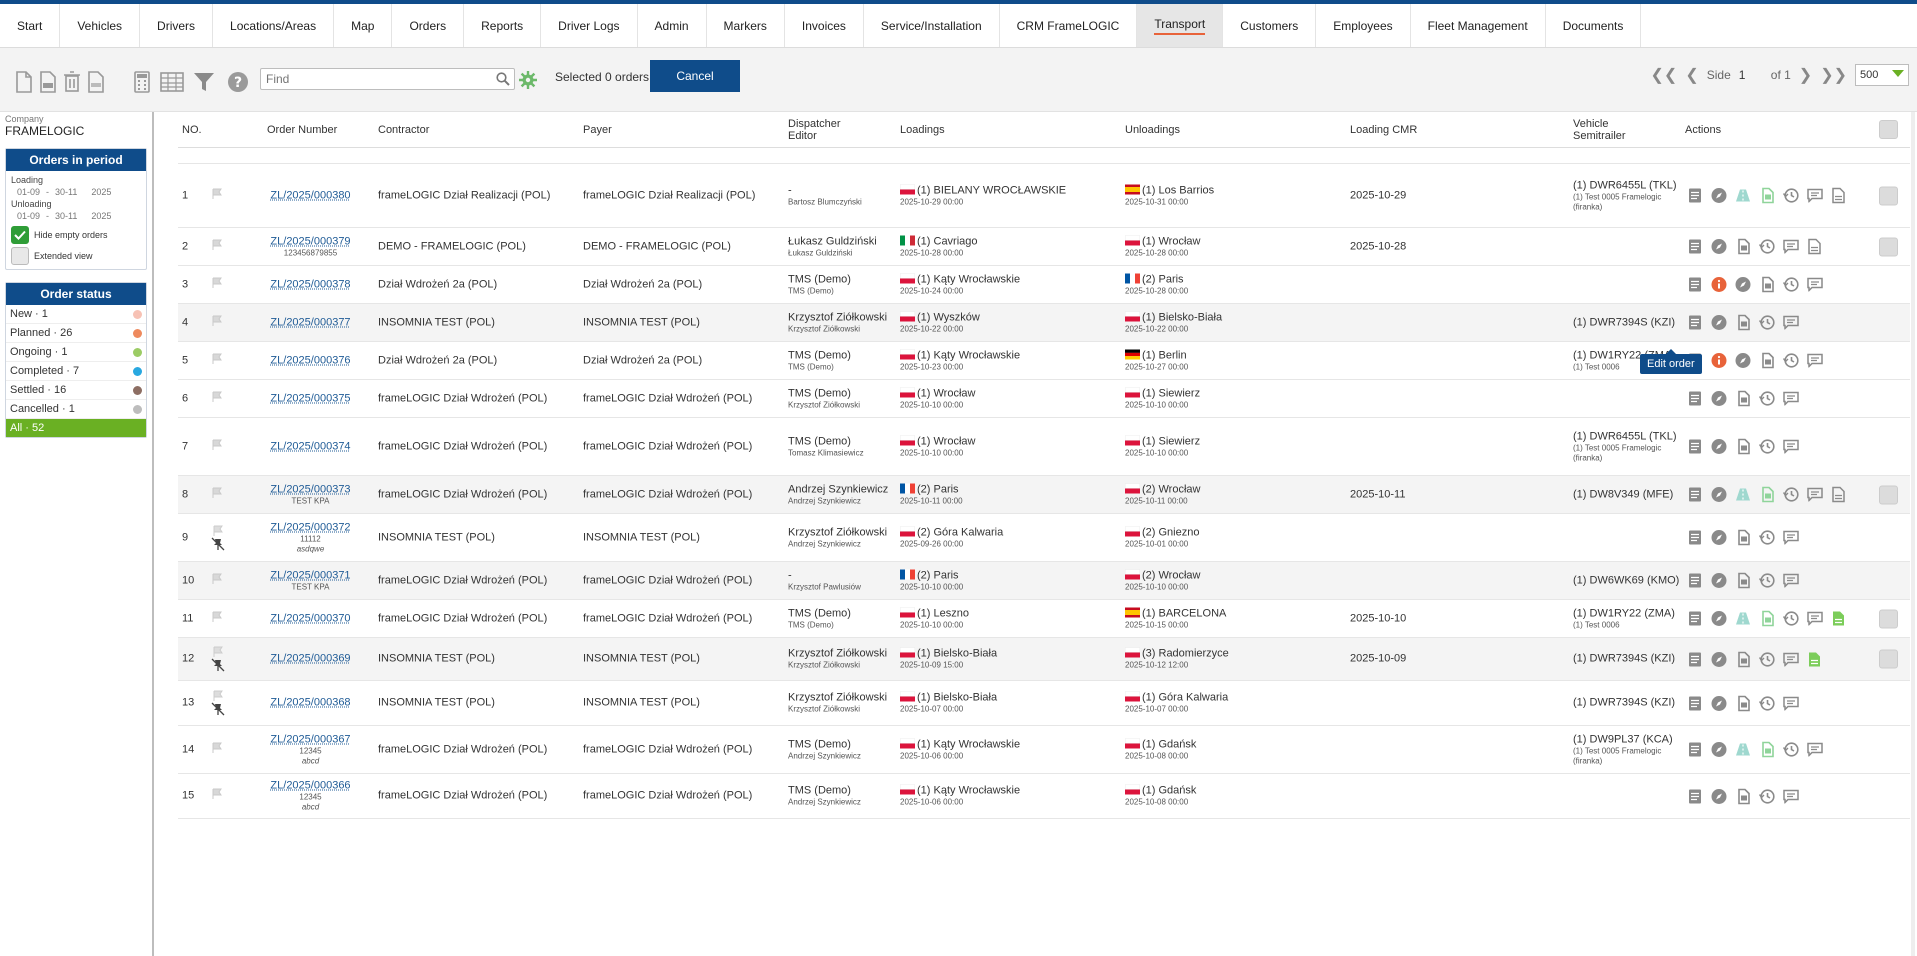 Image resolution: width=1917 pixels, height=956 pixels. Describe the element at coordinates (1594, 25) in the screenshot. I see `nav-item-documents: Documents` at that location.